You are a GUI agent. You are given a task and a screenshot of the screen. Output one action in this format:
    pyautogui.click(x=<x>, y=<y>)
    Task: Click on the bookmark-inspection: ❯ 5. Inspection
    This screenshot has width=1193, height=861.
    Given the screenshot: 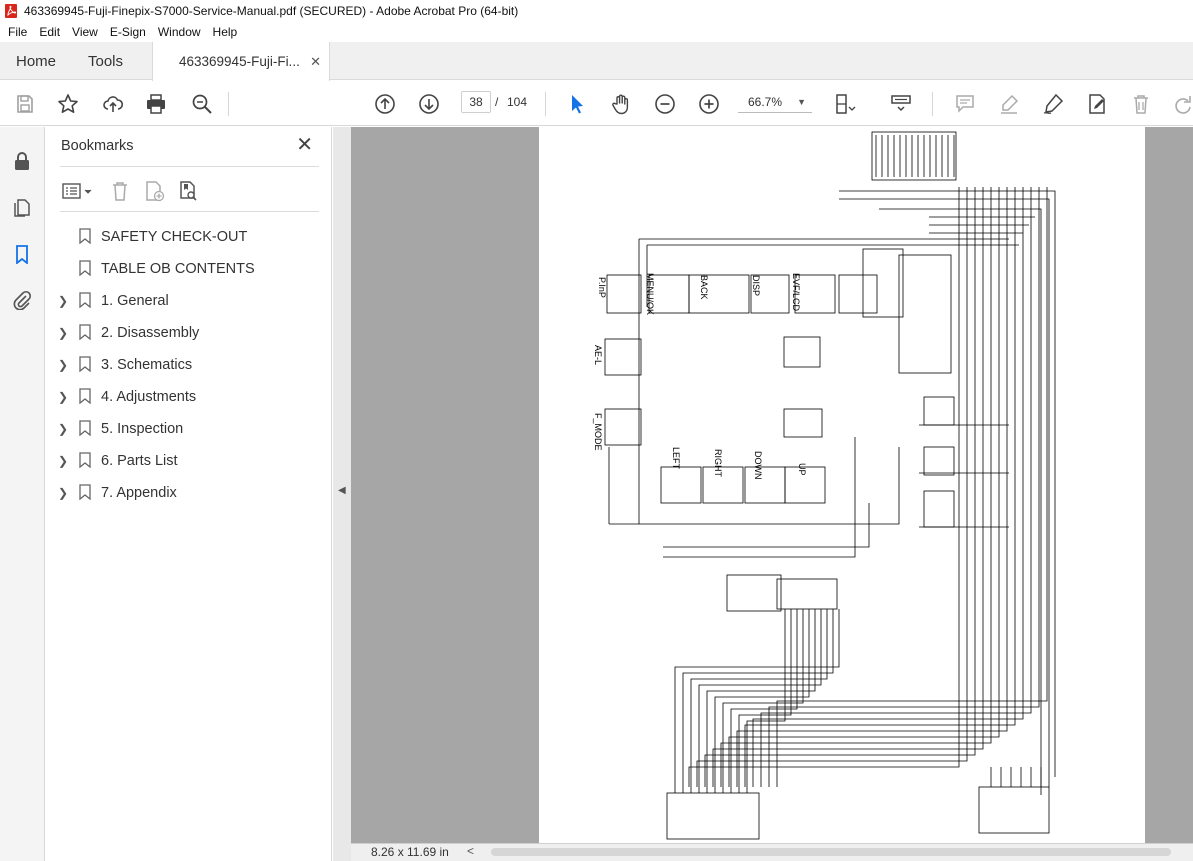 What is the action you would take?
    pyautogui.click(x=189, y=429)
    